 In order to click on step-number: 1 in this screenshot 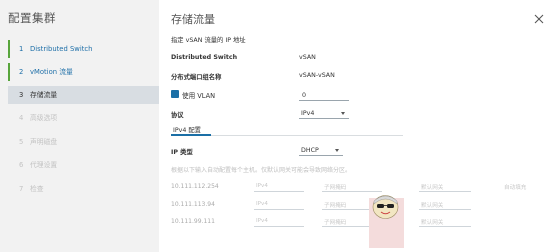, I will do `click(21, 49)`.